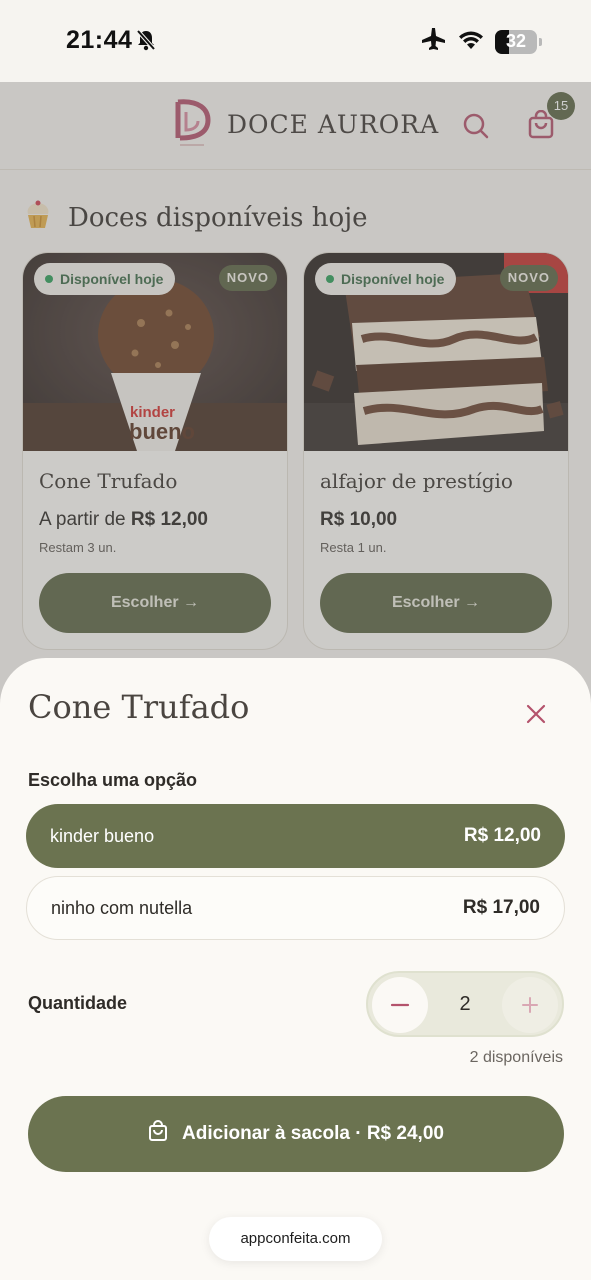  Describe the element at coordinates (102, 835) in the screenshot. I see `option-label: kinder bueno` at that location.